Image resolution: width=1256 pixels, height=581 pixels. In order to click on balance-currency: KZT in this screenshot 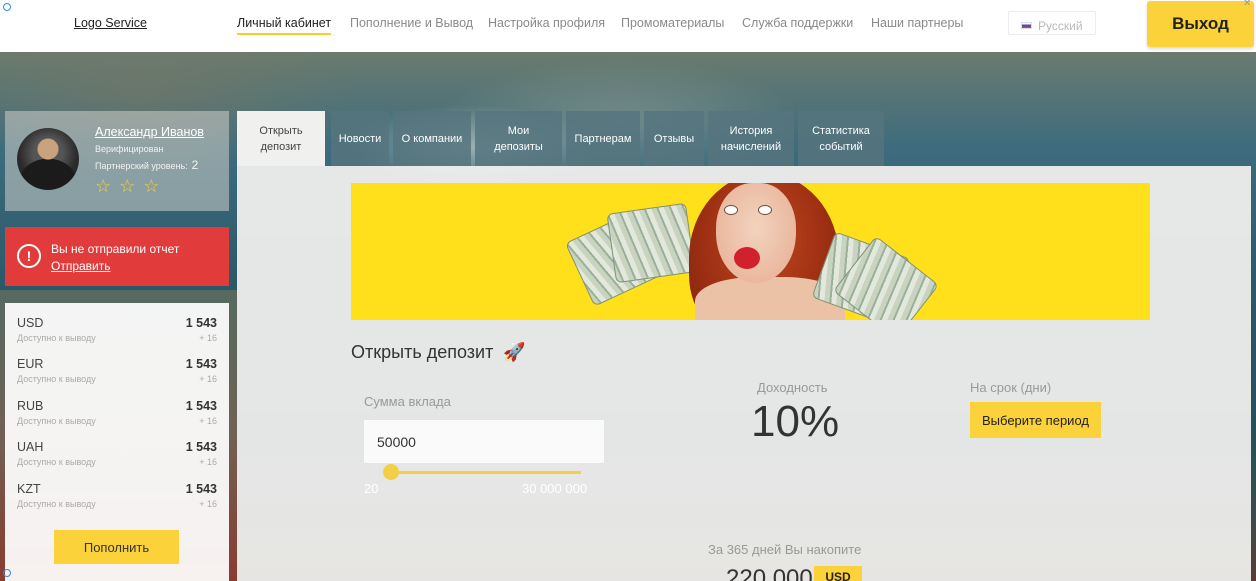, I will do `click(29, 489)`.